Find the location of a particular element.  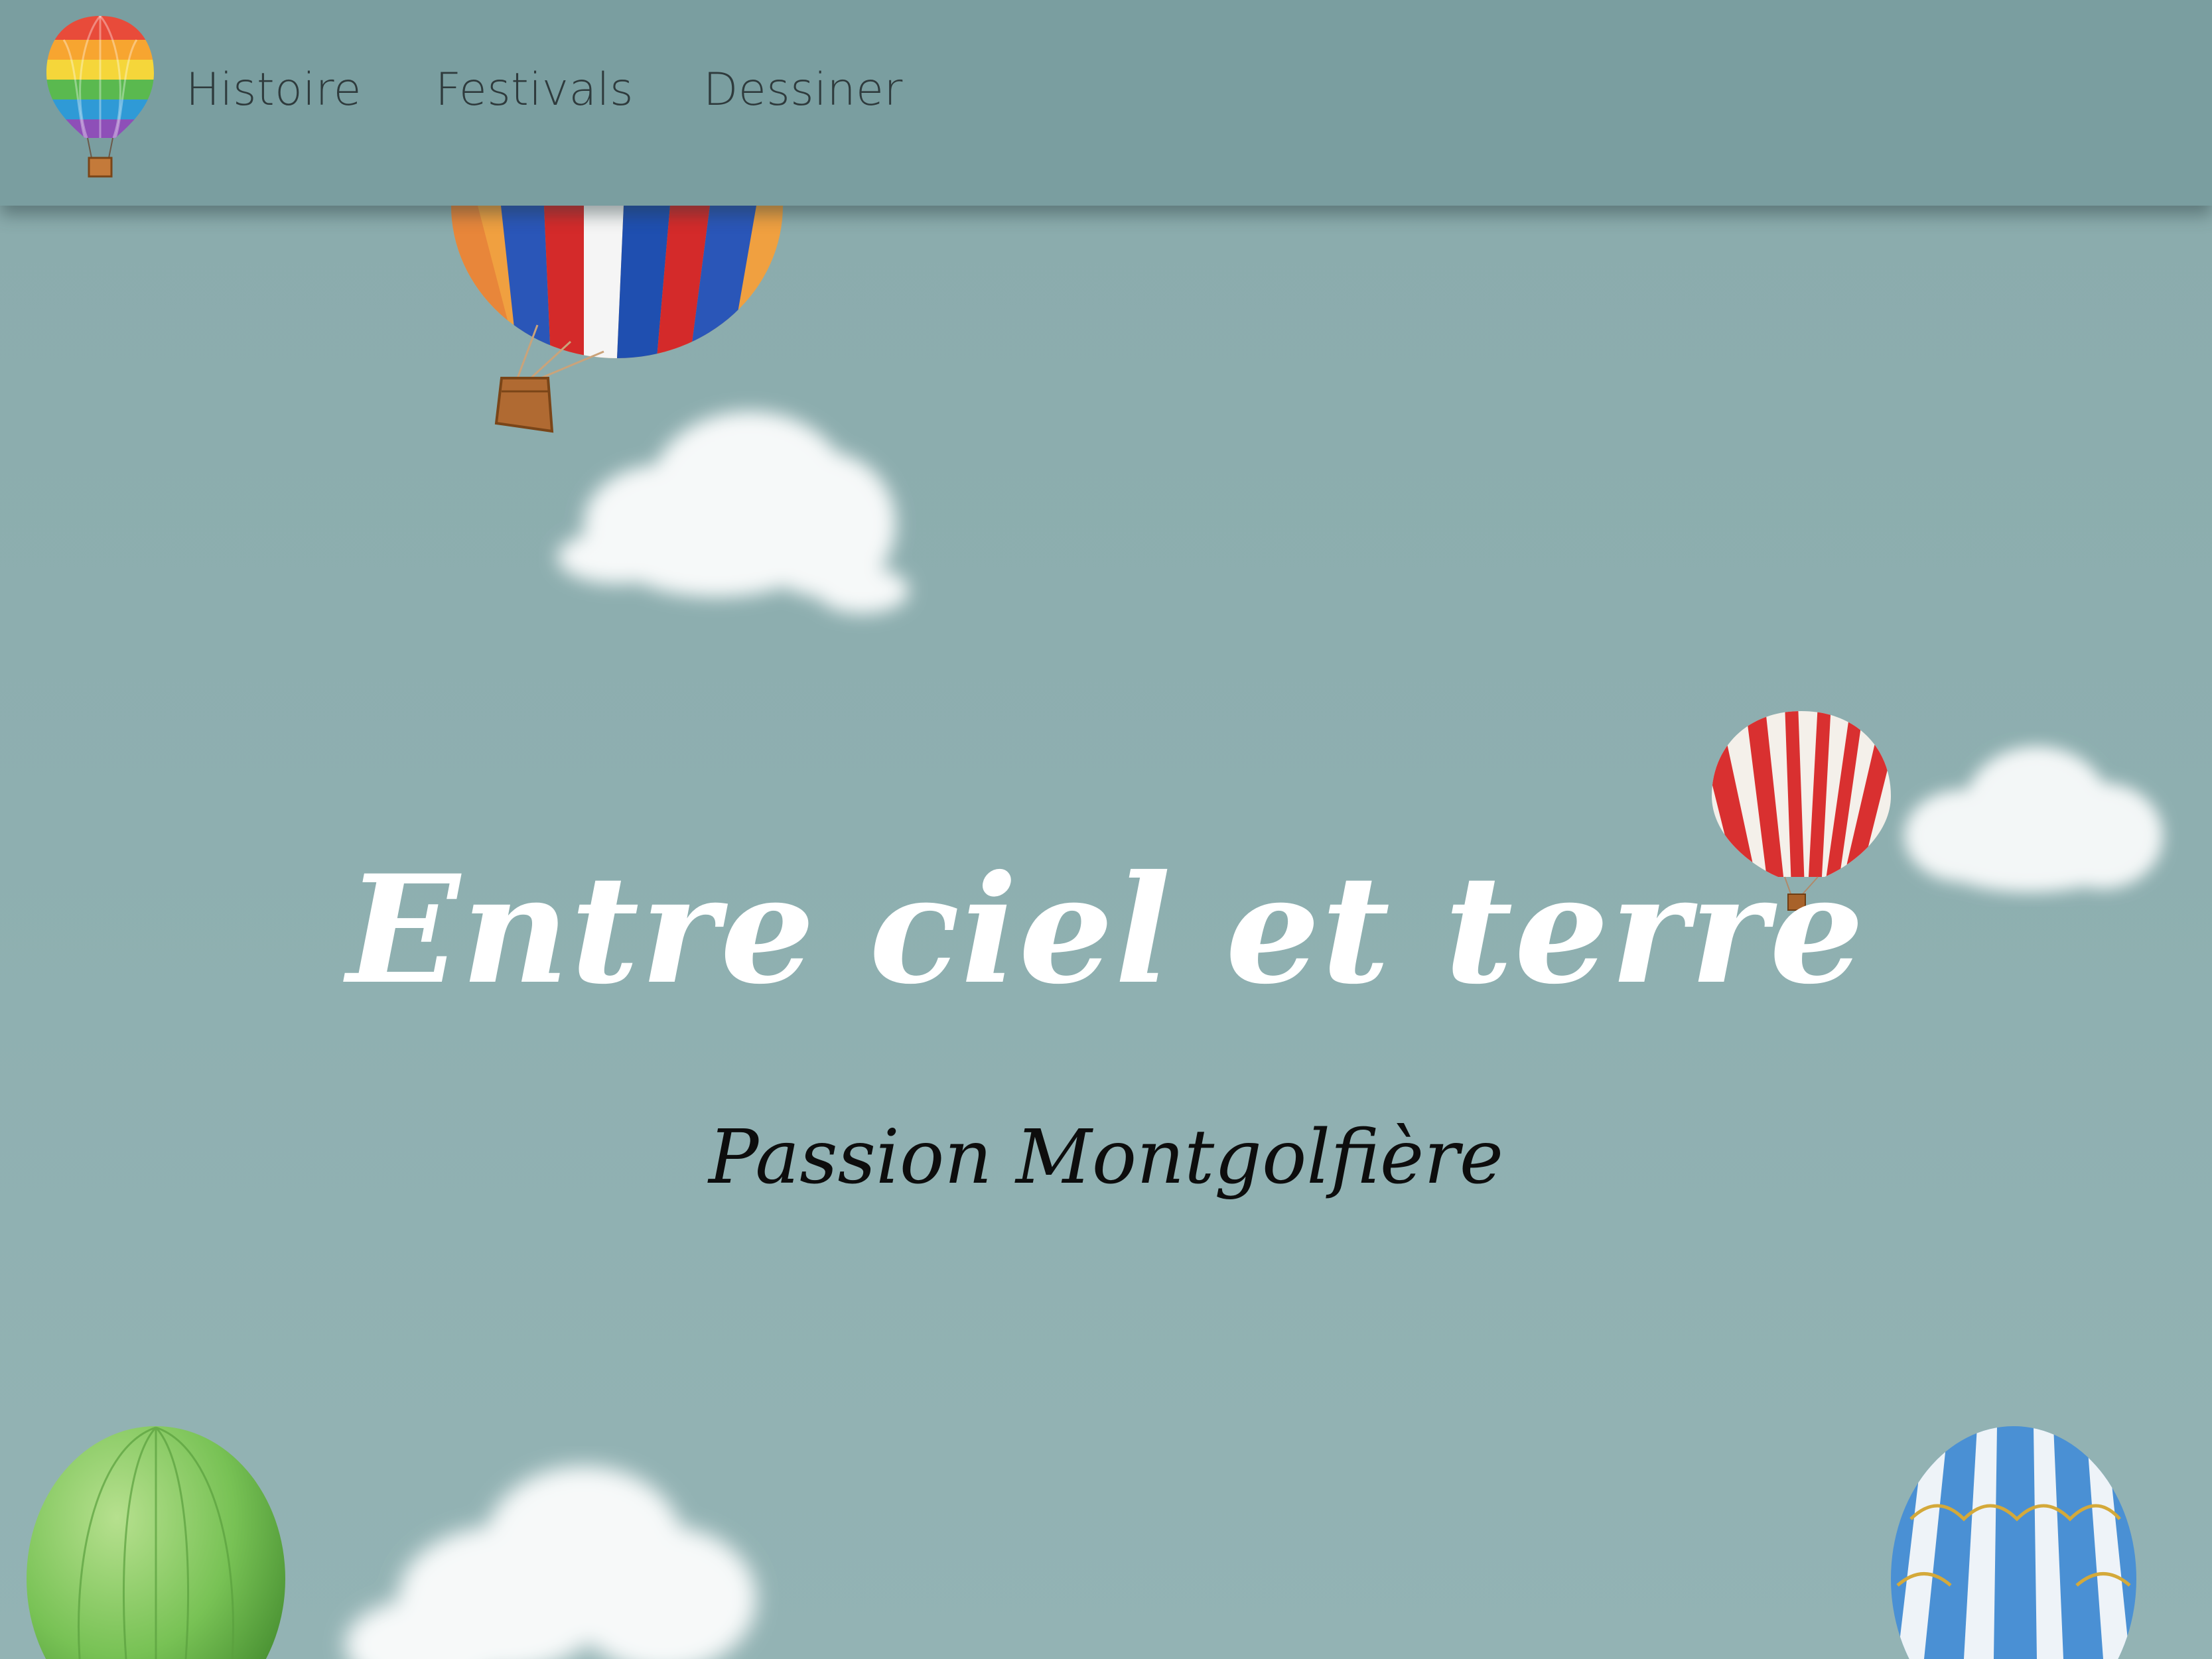

hero-title: Entre ciel et terre is located at coordinates (1106, 929).